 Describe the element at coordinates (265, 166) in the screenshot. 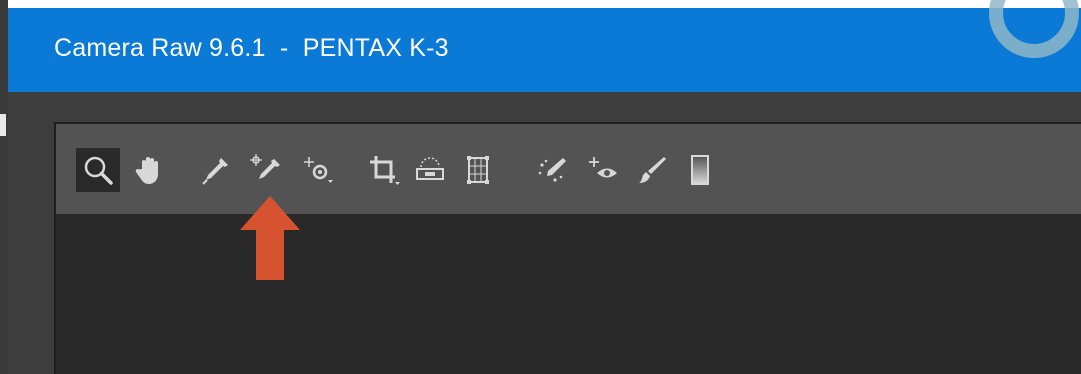

I see `color-sampler-icon` at that location.